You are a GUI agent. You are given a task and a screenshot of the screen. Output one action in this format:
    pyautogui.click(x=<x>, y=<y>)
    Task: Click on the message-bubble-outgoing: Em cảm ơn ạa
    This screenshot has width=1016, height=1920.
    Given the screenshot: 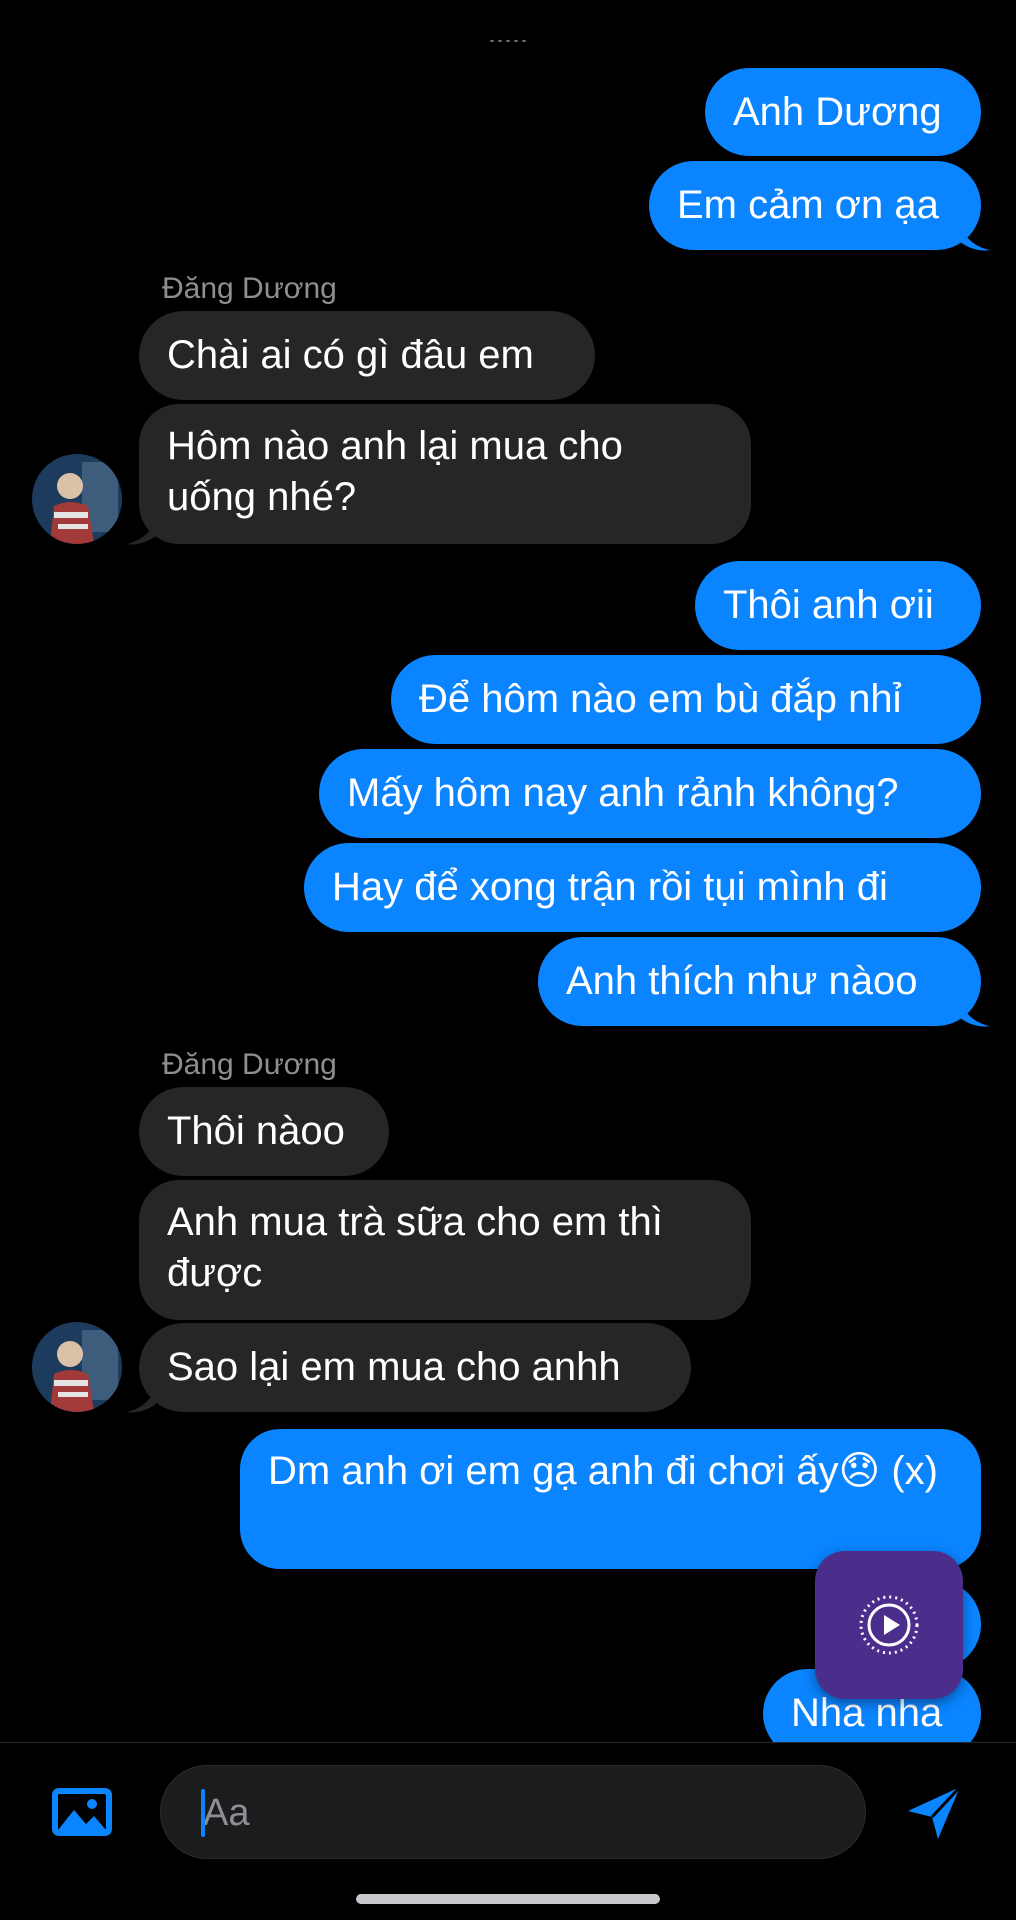 What is the action you would take?
    pyautogui.click(x=815, y=205)
    